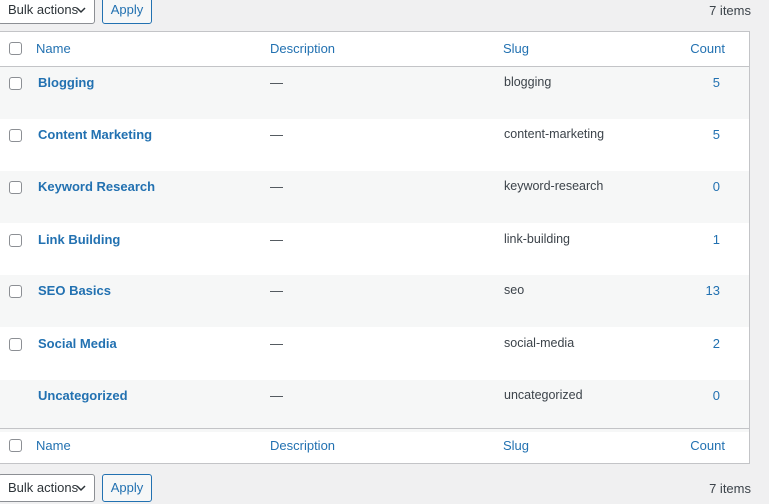  I want to click on category-slug: content-marketing, so click(554, 134).